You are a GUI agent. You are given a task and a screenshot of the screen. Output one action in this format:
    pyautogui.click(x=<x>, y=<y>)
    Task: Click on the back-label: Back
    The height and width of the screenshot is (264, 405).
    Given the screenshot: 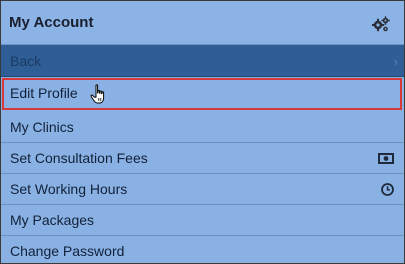 What is the action you would take?
    pyautogui.click(x=26, y=61)
    